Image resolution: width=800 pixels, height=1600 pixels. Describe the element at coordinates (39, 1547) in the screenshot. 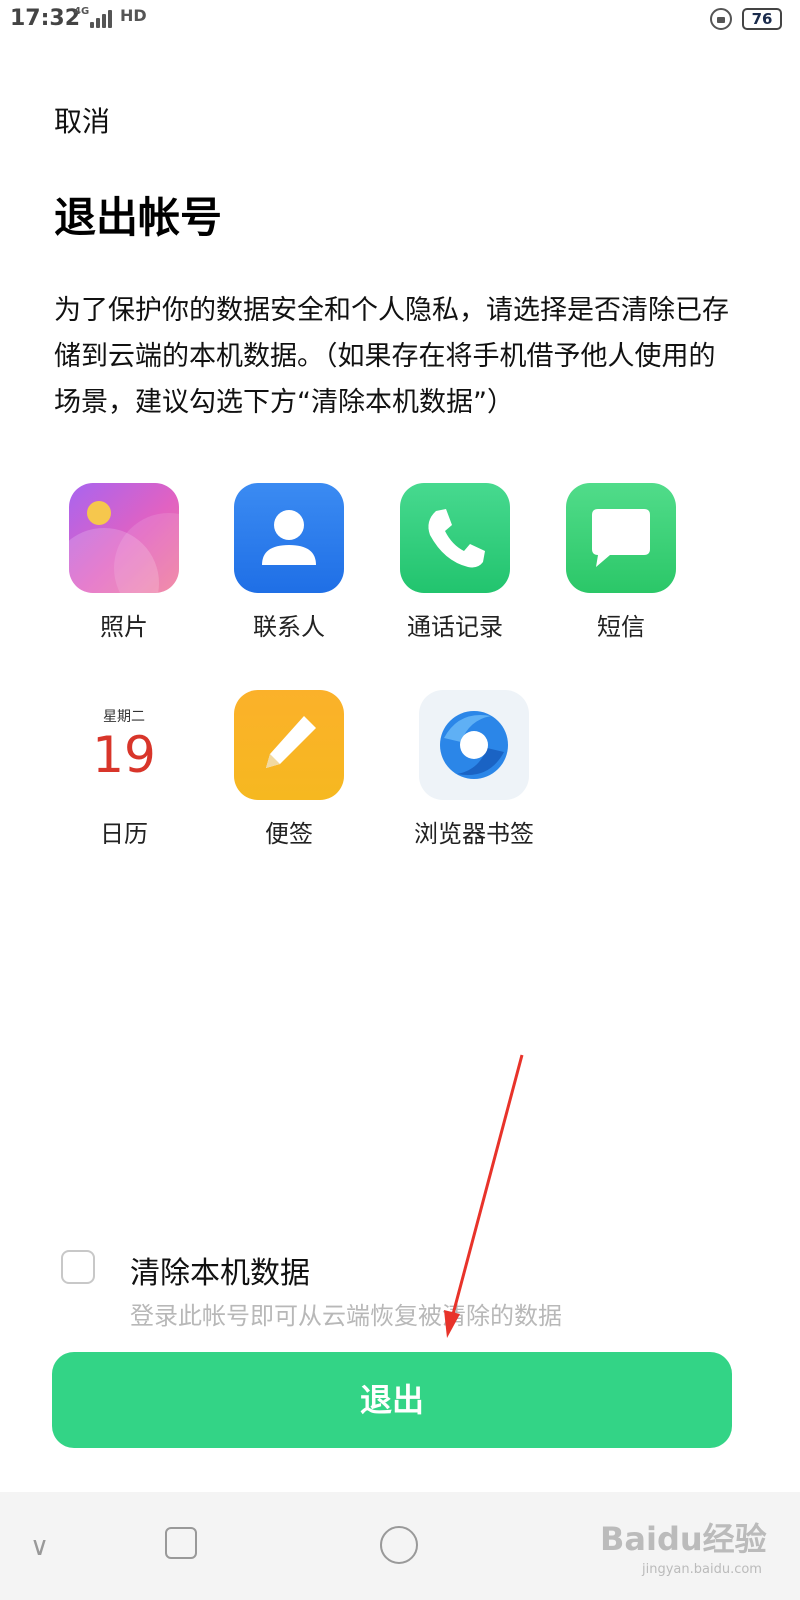

I see `chevron-down-icon: ∨` at that location.